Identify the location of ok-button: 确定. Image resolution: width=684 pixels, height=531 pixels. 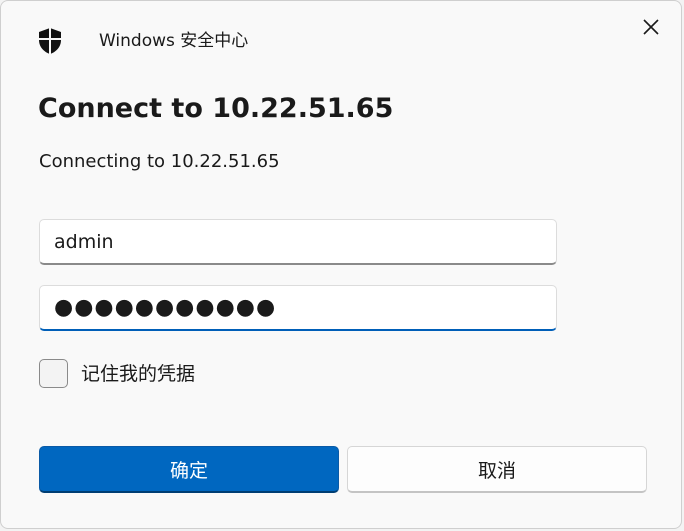
(189, 469).